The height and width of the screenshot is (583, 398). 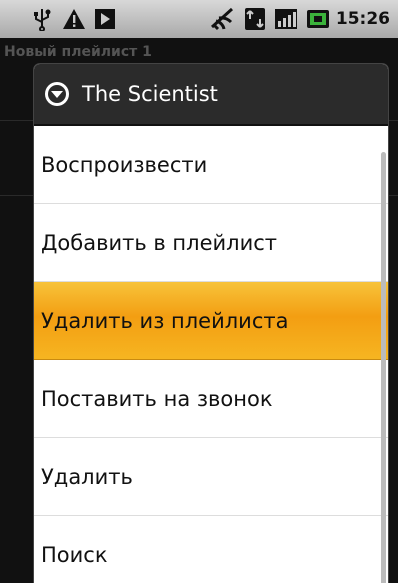 I want to click on dialog-title: The Scientist, so click(x=150, y=94).